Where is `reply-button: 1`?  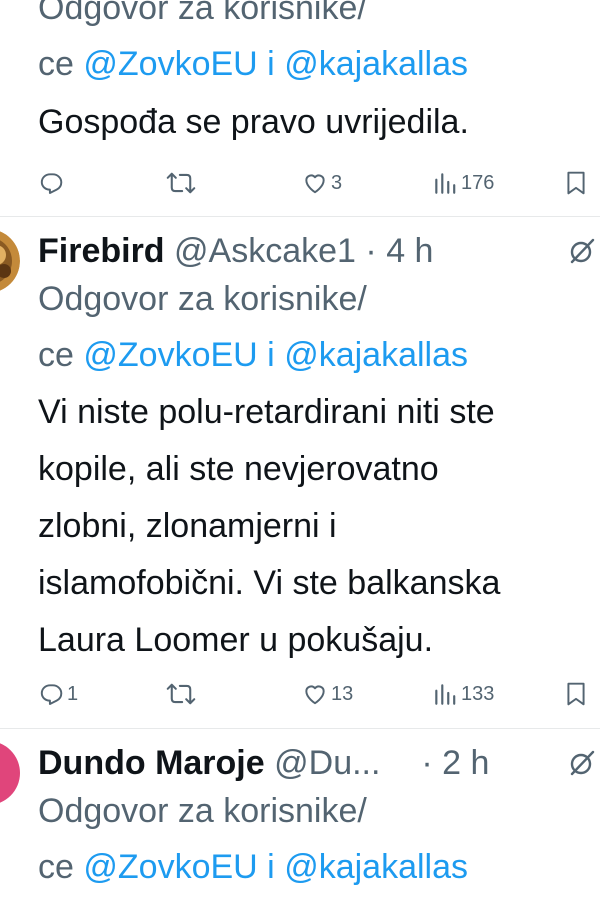
reply-button: 1 is located at coordinates (58, 694).